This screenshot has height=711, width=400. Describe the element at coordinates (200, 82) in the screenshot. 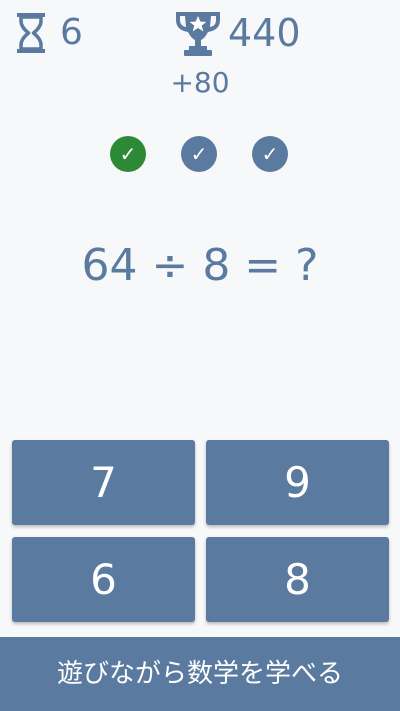

I see `score-bonus: +80` at that location.